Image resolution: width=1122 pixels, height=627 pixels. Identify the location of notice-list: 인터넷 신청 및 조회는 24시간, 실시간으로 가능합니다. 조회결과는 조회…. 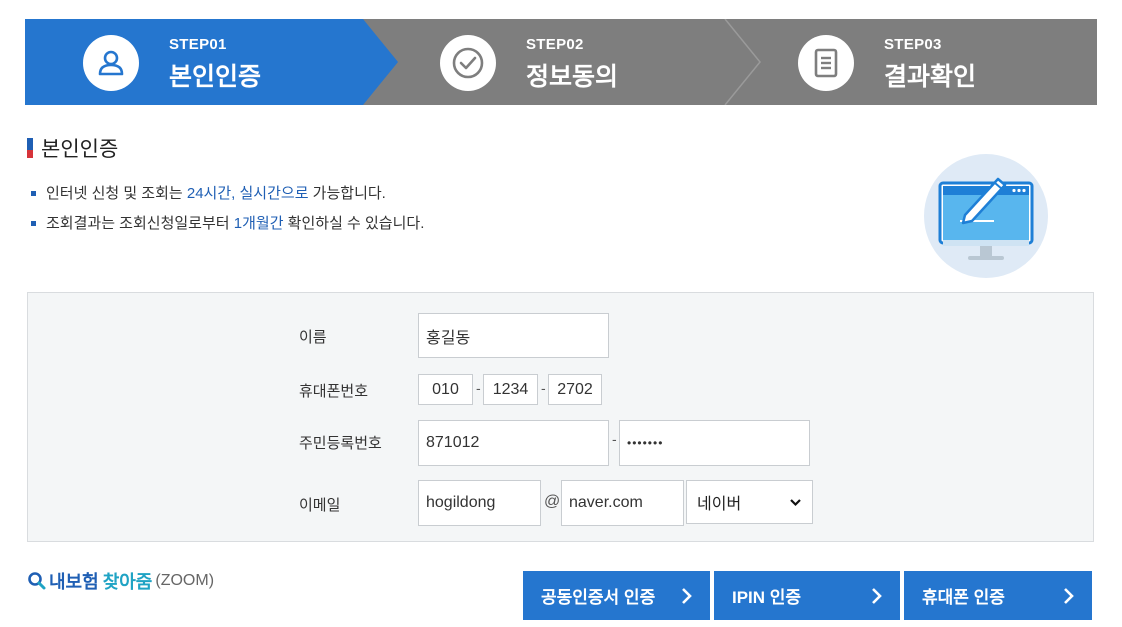
(227, 213).